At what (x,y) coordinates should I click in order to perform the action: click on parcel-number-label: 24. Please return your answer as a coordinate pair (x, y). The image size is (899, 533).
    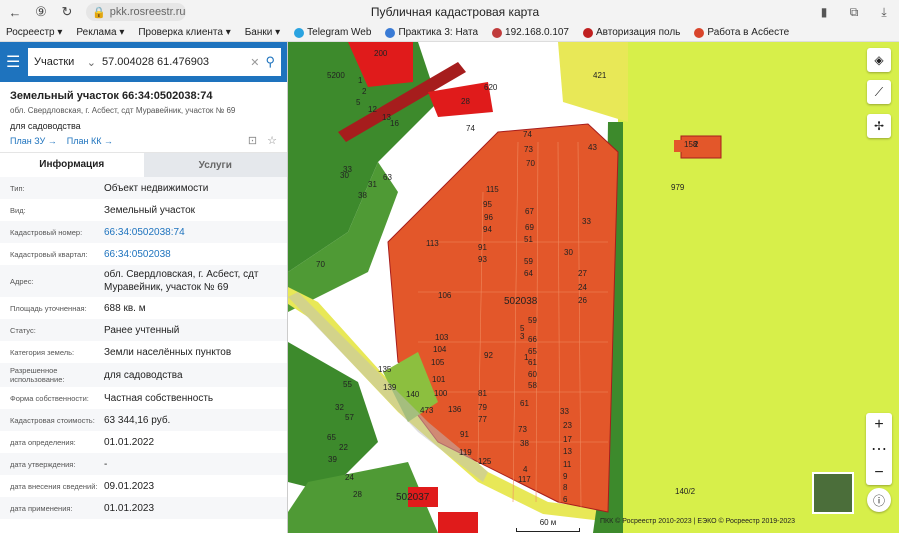
    Looking at the image, I should click on (582, 287).